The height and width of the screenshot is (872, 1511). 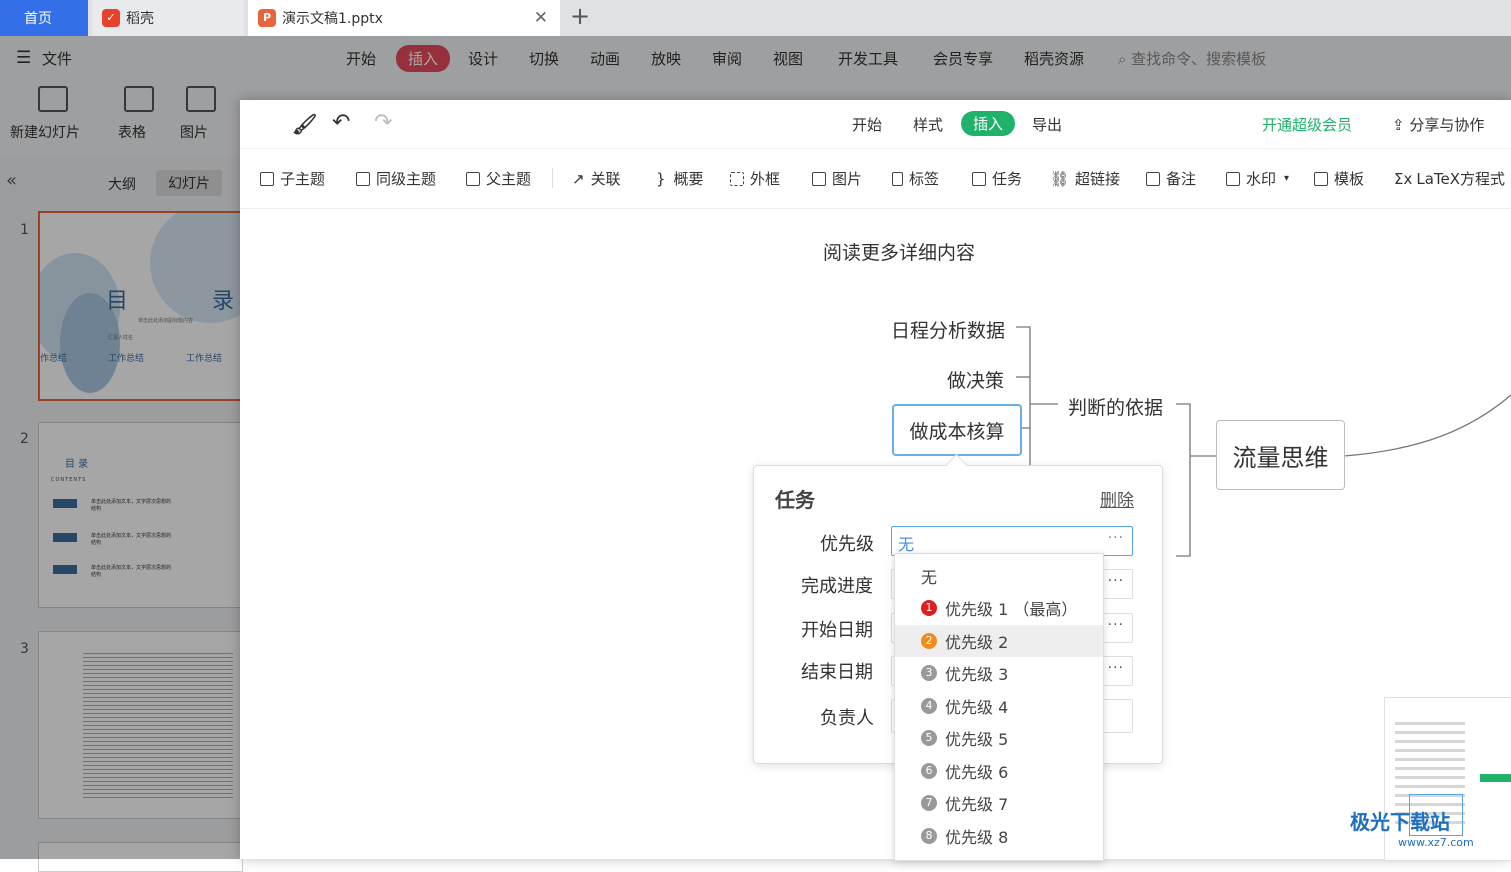 What do you see at coordinates (929, 608) in the screenshot?
I see `priority-1-icon: 1` at bounding box center [929, 608].